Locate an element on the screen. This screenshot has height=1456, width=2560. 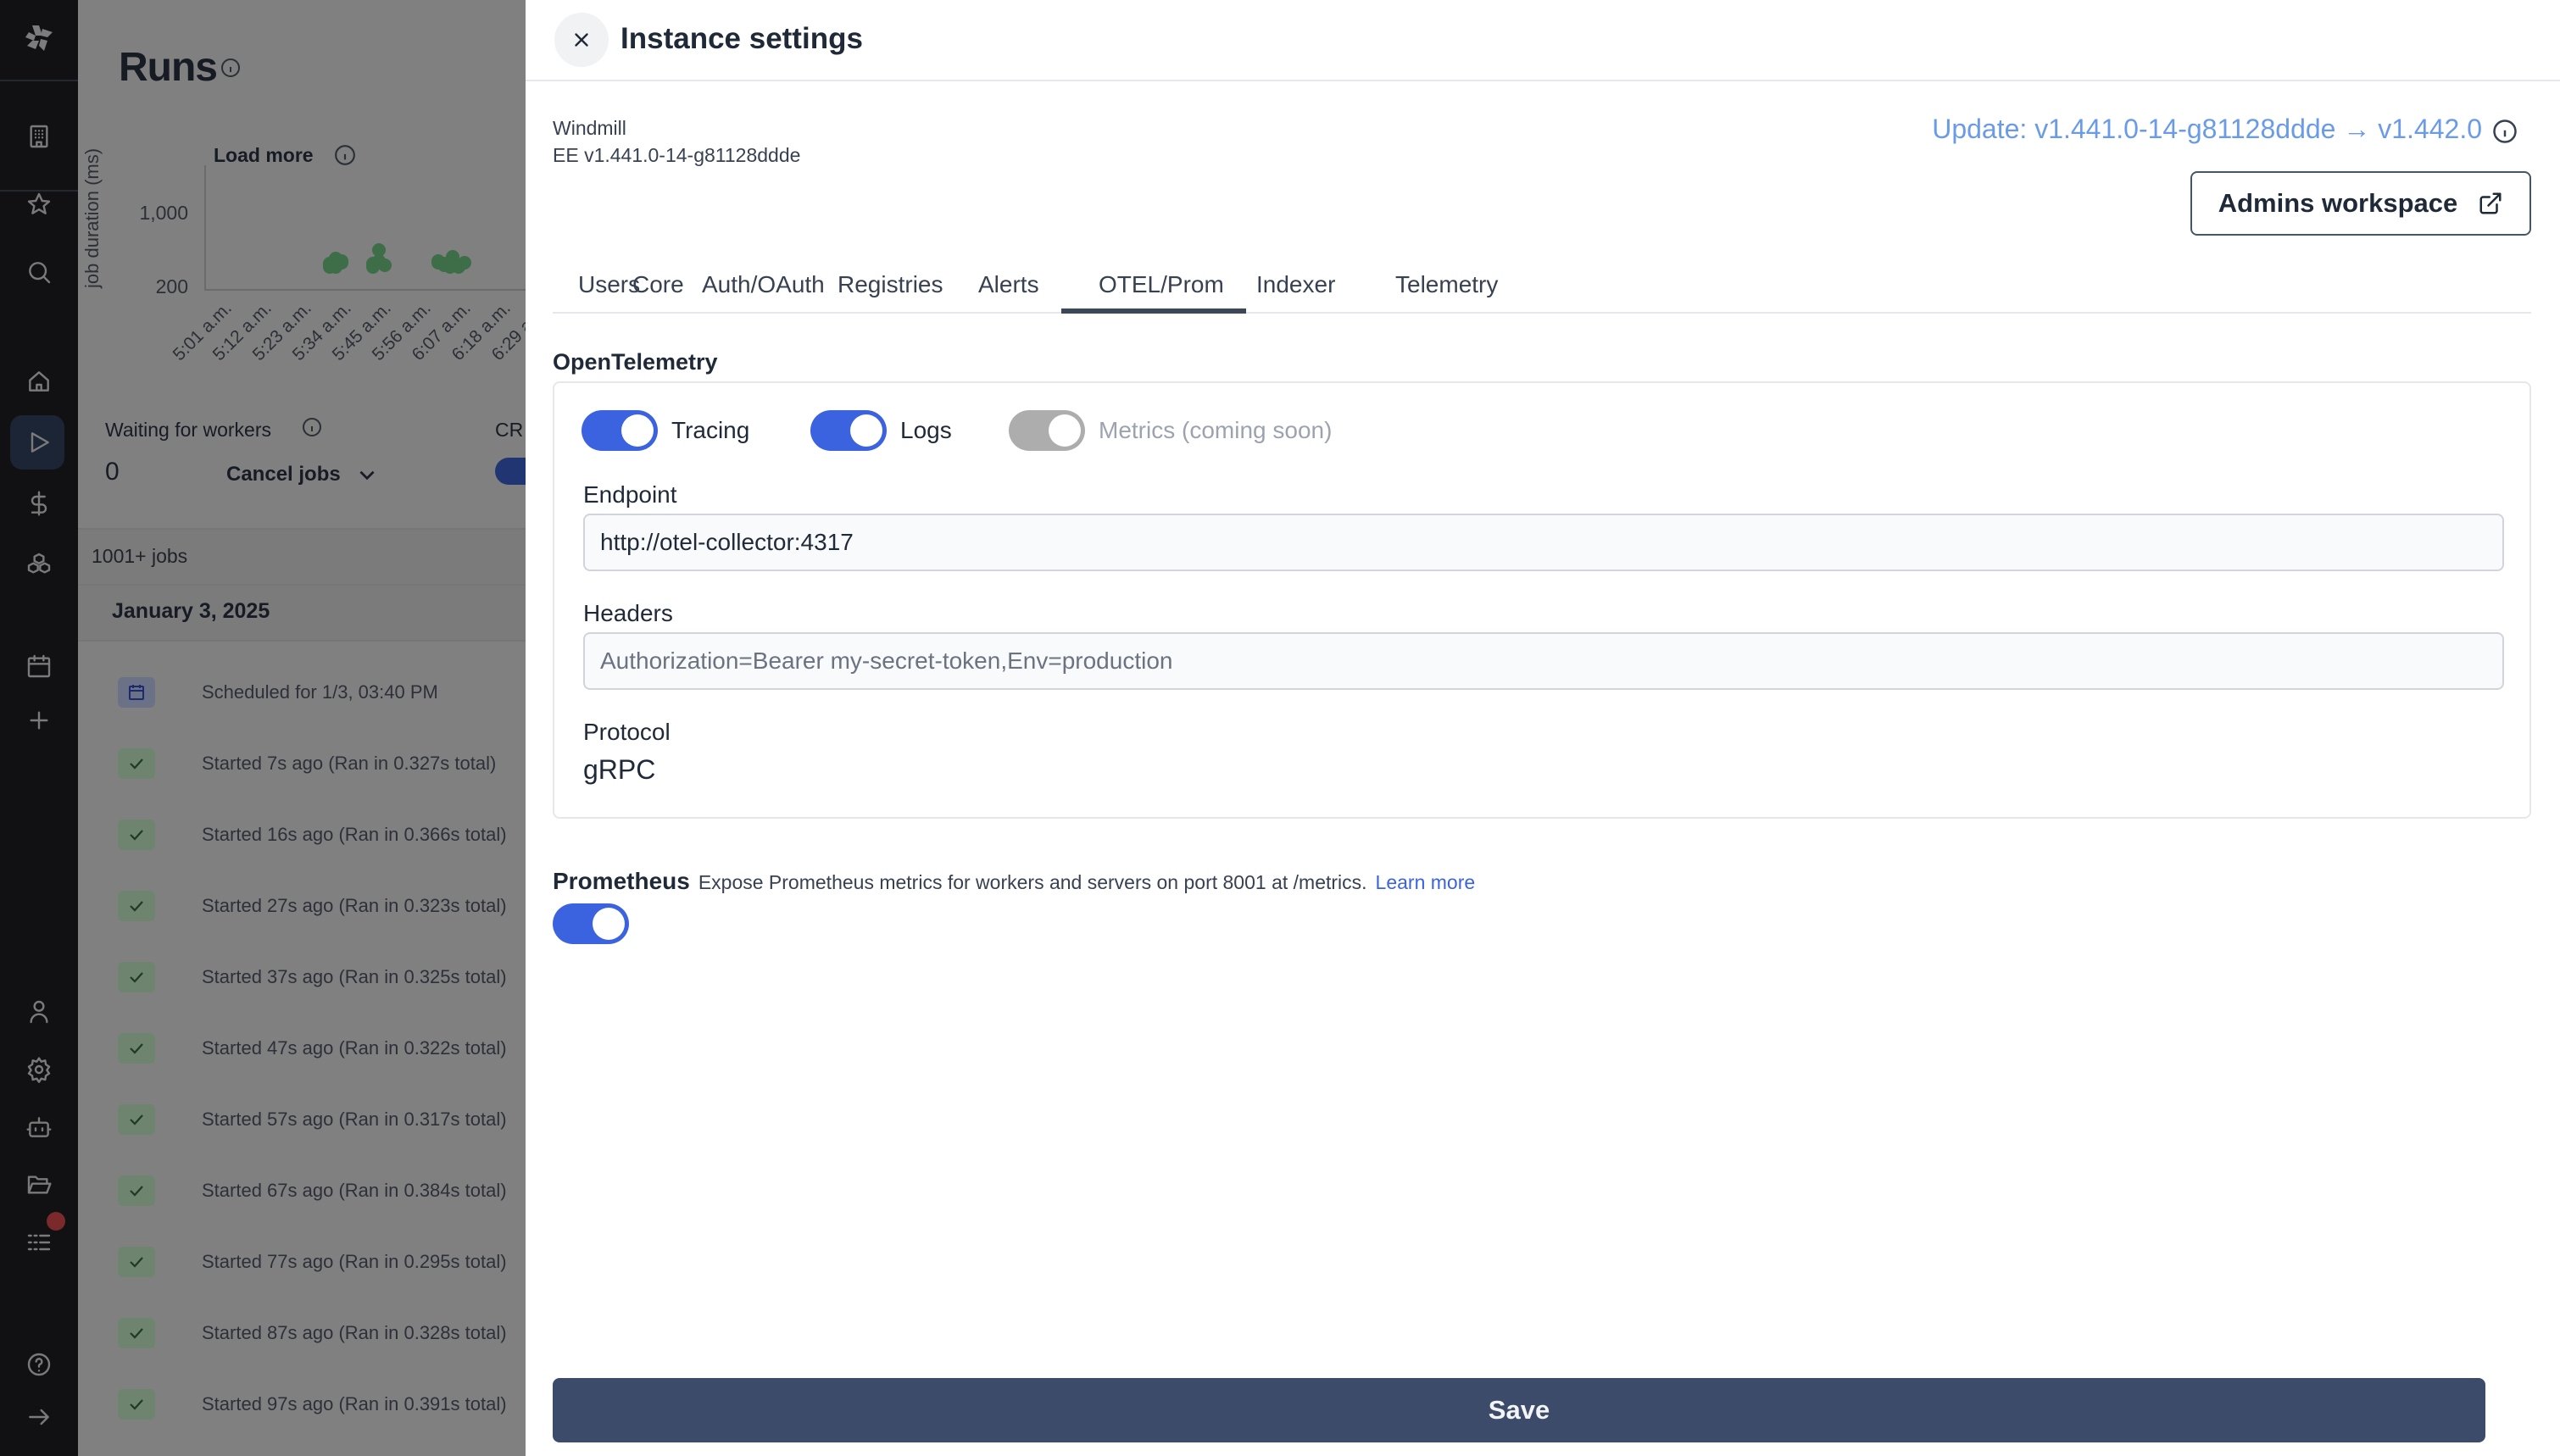
sidebar-item-variables is located at coordinates (39, 503).